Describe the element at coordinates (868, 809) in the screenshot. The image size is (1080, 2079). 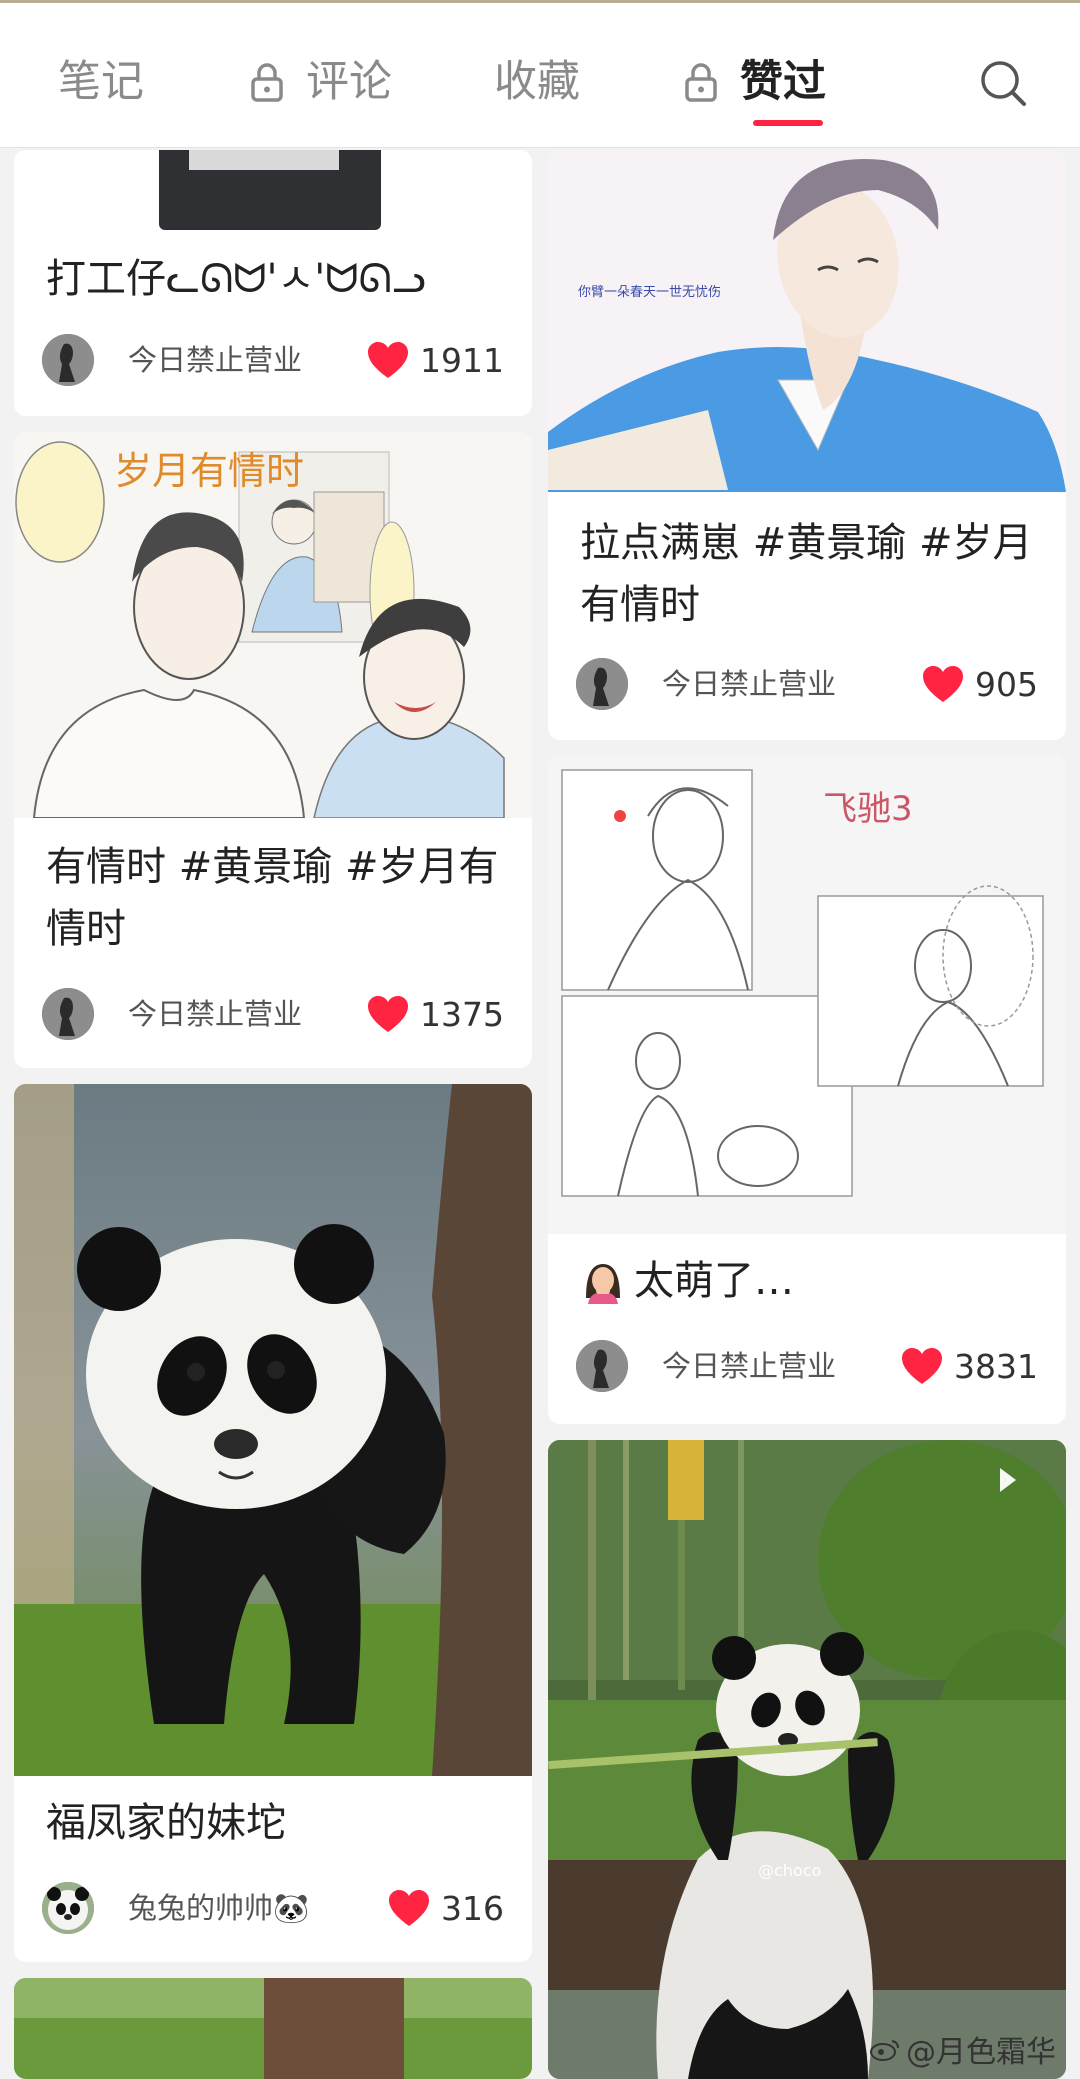
I see `sketch-heading: 飞驰3` at that location.